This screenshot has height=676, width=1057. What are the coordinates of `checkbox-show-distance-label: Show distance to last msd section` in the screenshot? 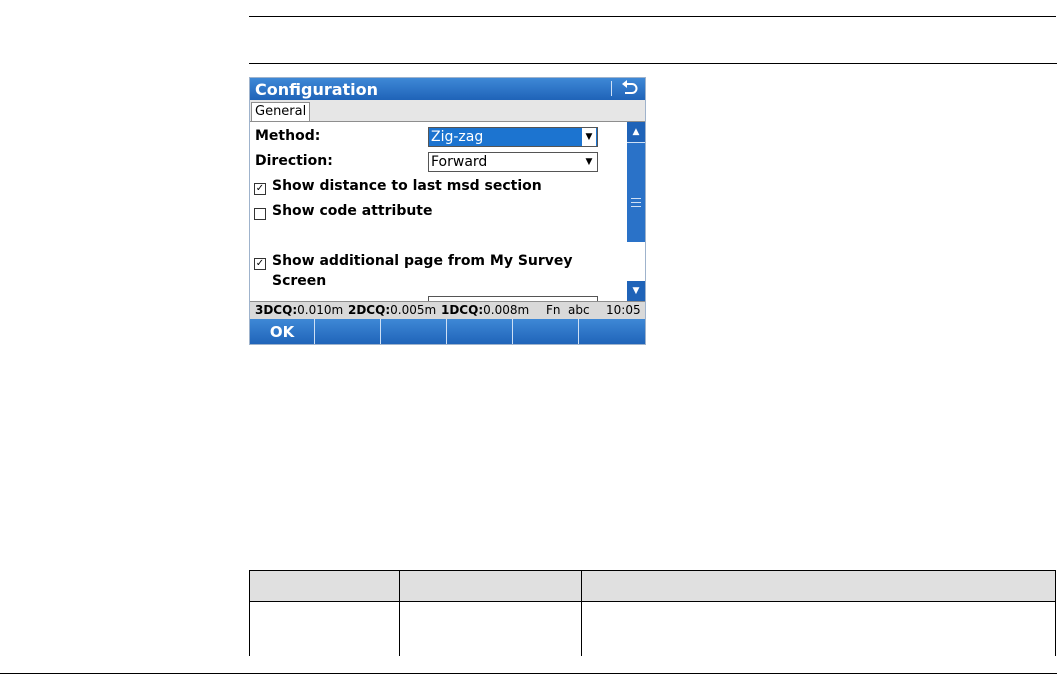 It's located at (407, 186).